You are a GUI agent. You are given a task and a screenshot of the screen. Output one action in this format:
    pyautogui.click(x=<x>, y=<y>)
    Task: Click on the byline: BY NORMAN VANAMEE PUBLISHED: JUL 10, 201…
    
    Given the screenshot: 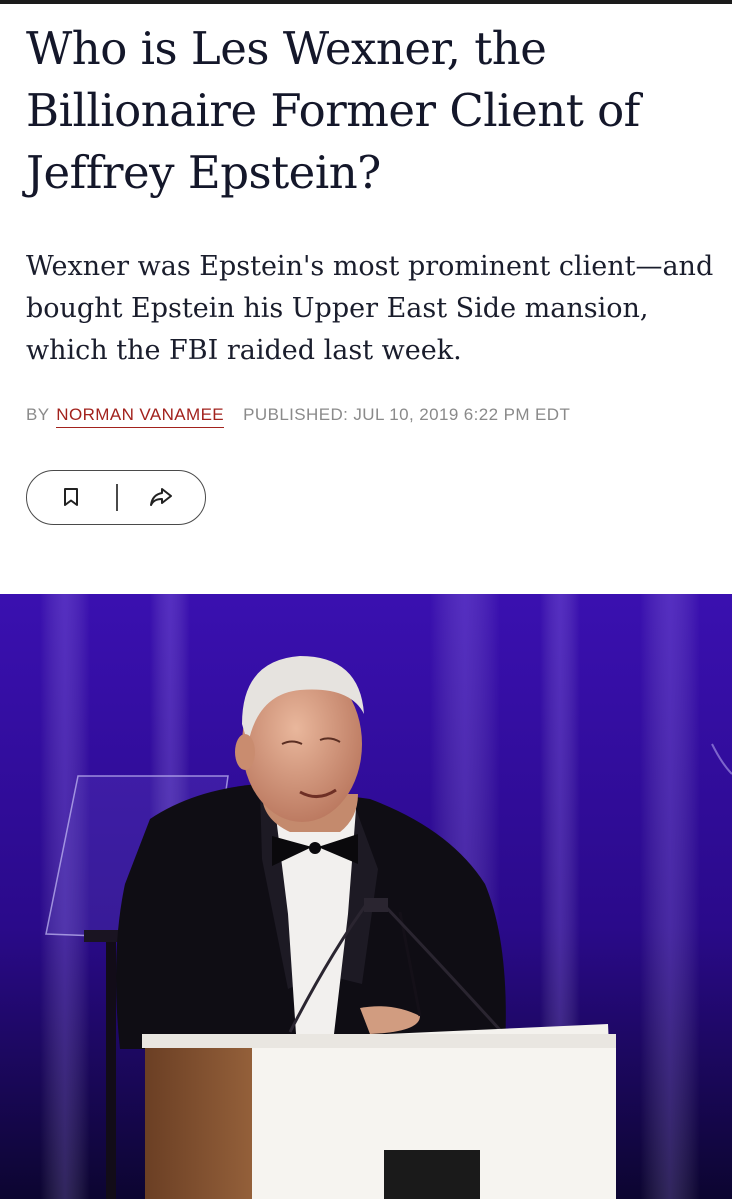 What is the action you would take?
    pyautogui.click(x=298, y=416)
    